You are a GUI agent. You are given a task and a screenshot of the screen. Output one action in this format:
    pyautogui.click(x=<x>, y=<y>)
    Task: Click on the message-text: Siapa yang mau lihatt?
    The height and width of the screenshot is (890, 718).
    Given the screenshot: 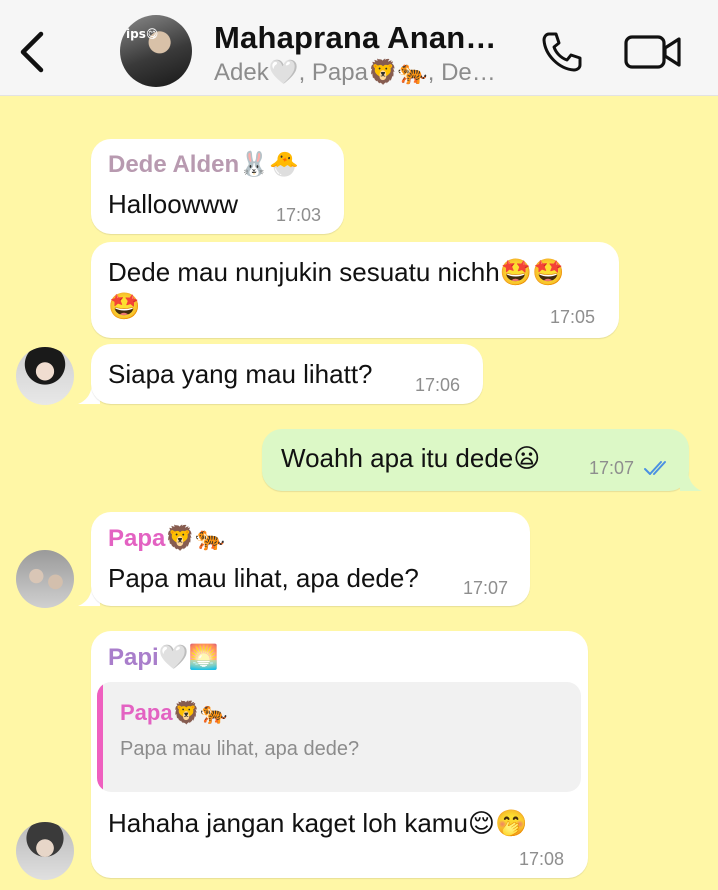 What is the action you would take?
    pyautogui.click(x=240, y=374)
    